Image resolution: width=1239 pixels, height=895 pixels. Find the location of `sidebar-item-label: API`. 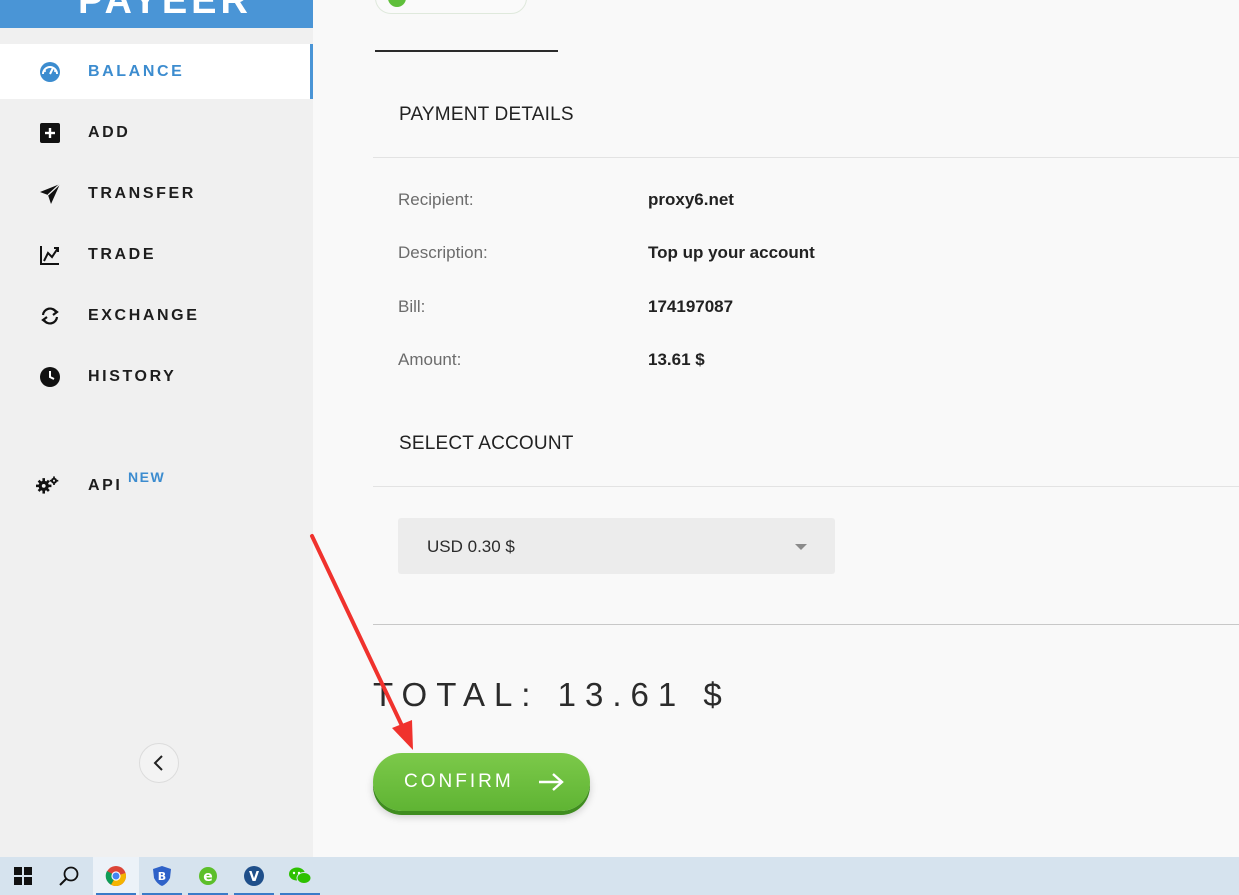

sidebar-item-label: API is located at coordinates (105, 485).